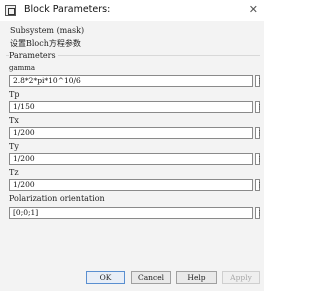 This screenshot has width=320, height=291. I want to click on cancel-button: Cancel, so click(151, 277).